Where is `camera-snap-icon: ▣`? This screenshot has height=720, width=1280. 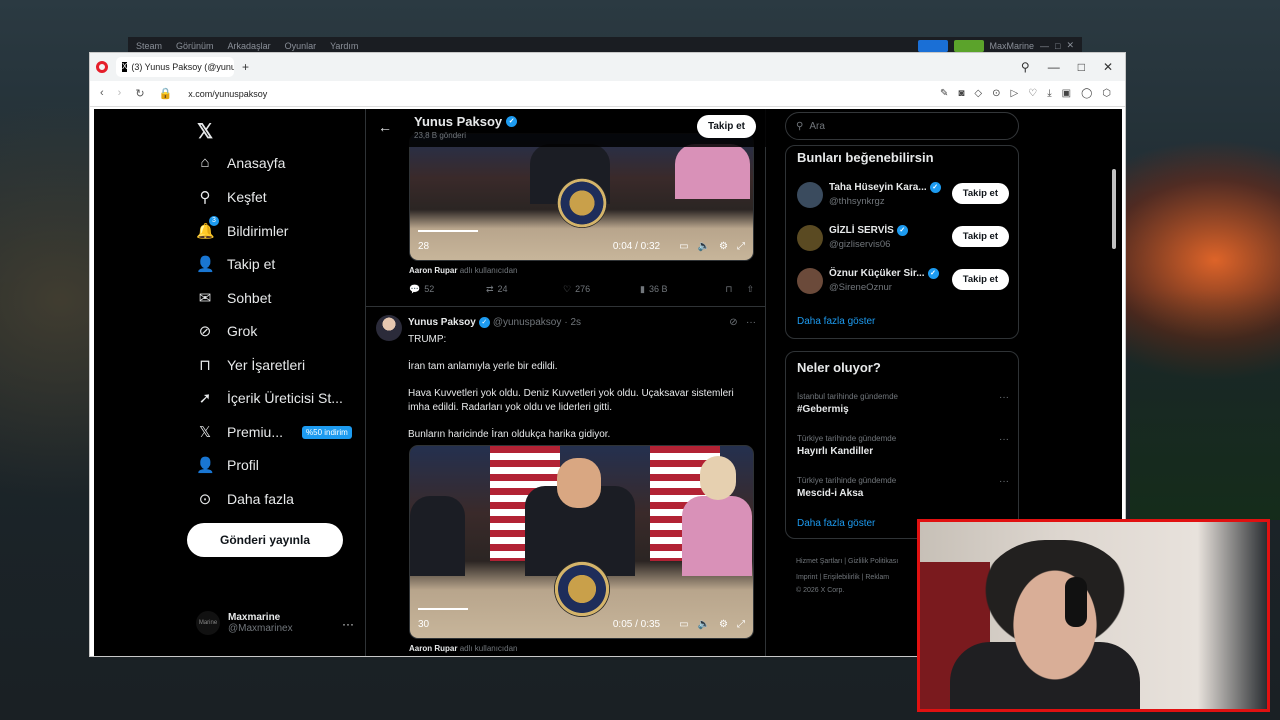 camera-snap-icon: ▣ is located at coordinates (1066, 93).